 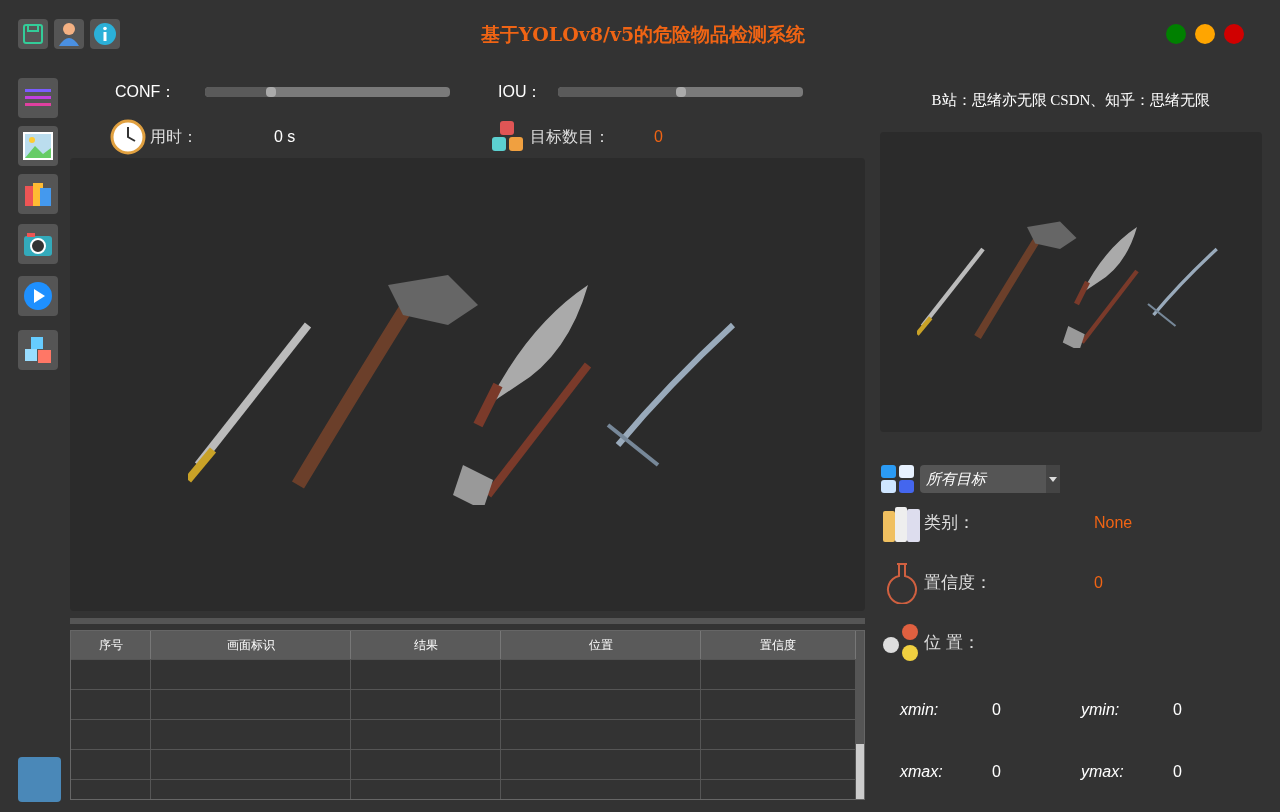 What do you see at coordinates (958, 583) in the screenshot?
I see `detail-label: 置信度：` at bounding box center [958, 583].